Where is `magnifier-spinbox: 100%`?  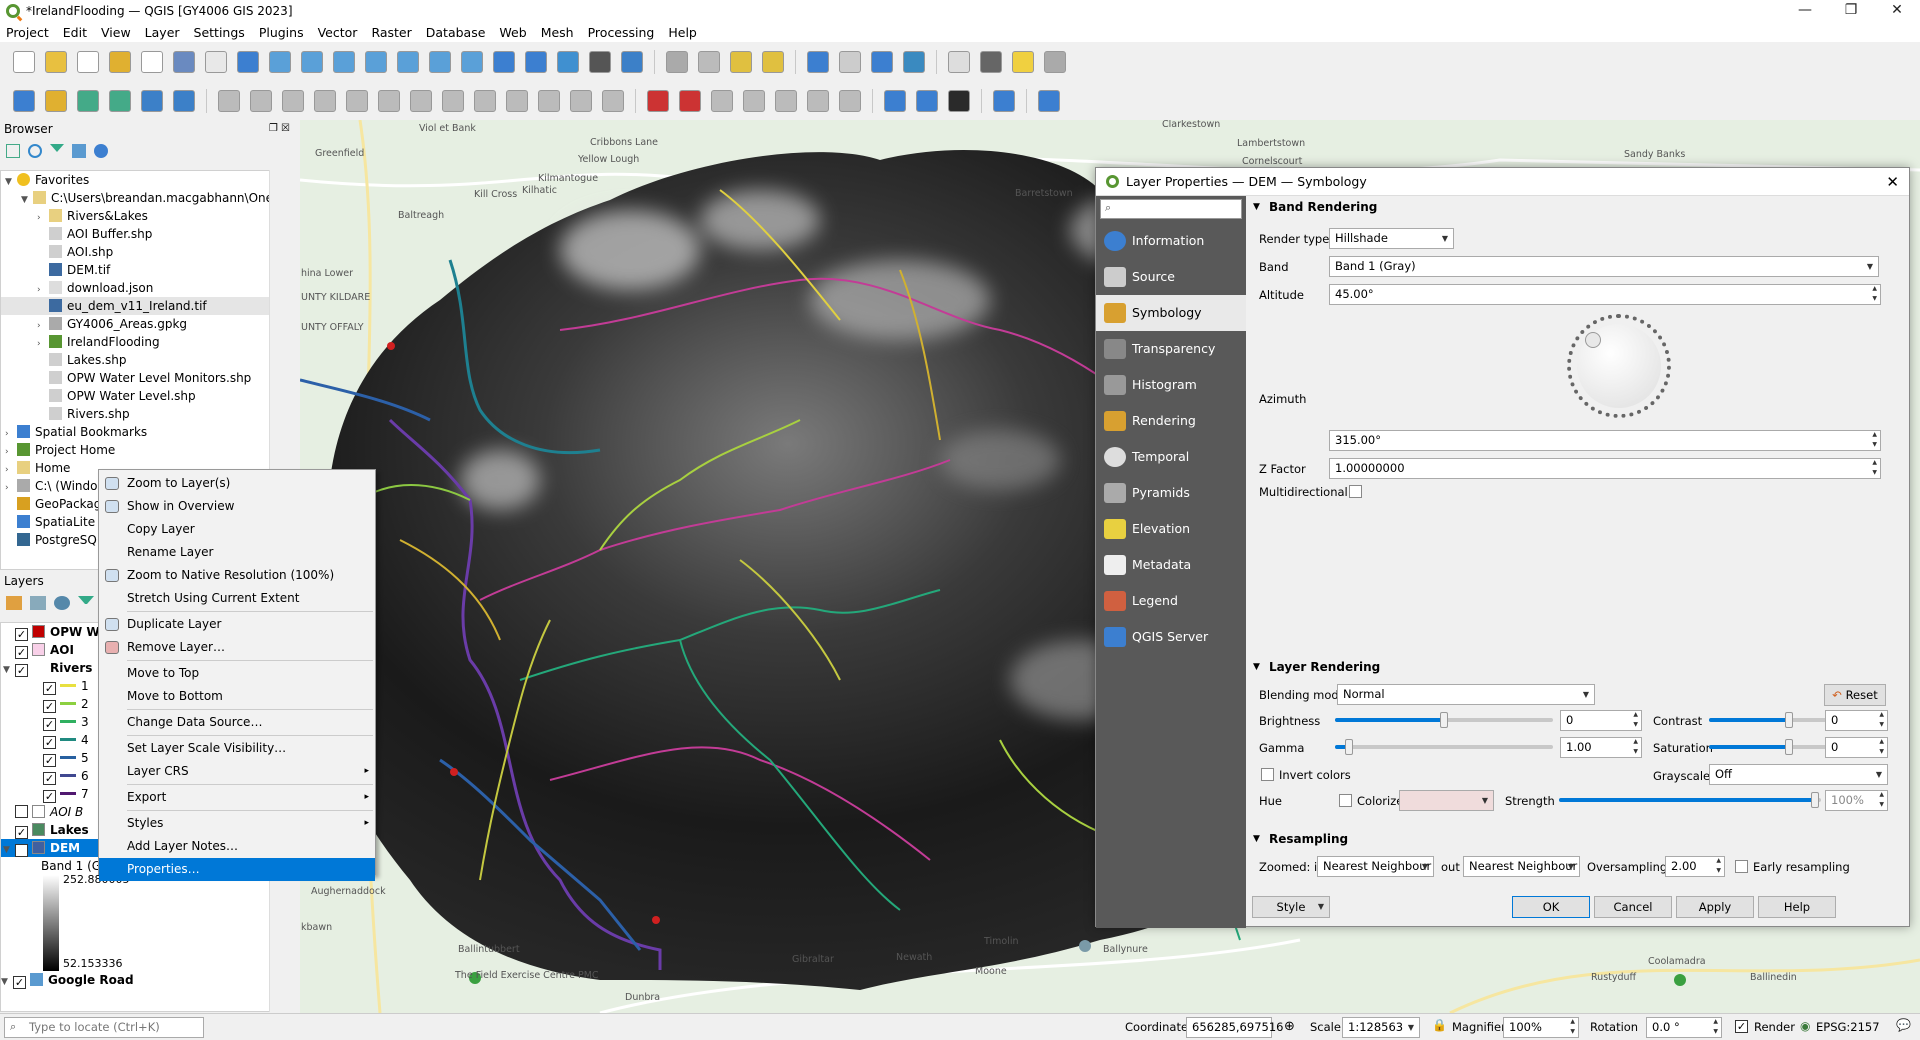 magnifier-spinbox: 100% is located at coordinates (1541, 1027).